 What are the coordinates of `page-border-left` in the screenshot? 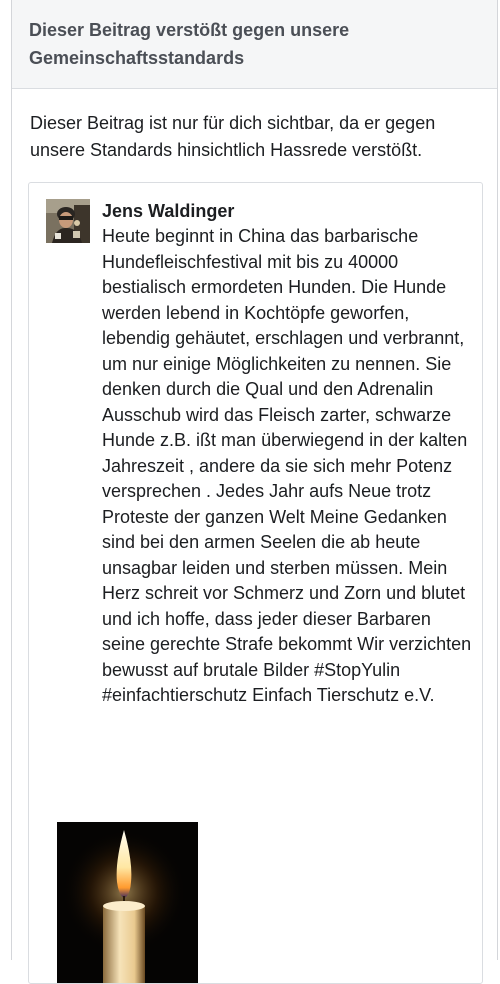 It's located at (11, 480).